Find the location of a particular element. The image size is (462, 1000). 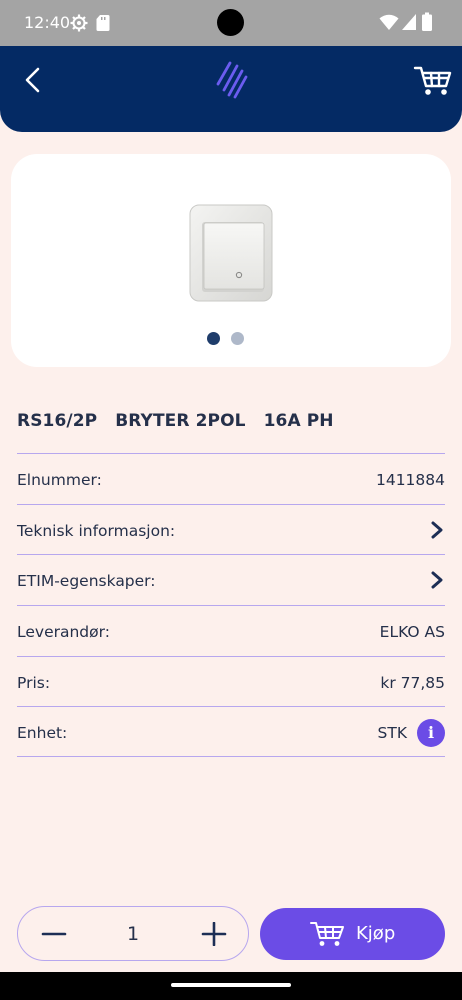

front-camera is located at coordinates (230, 22).